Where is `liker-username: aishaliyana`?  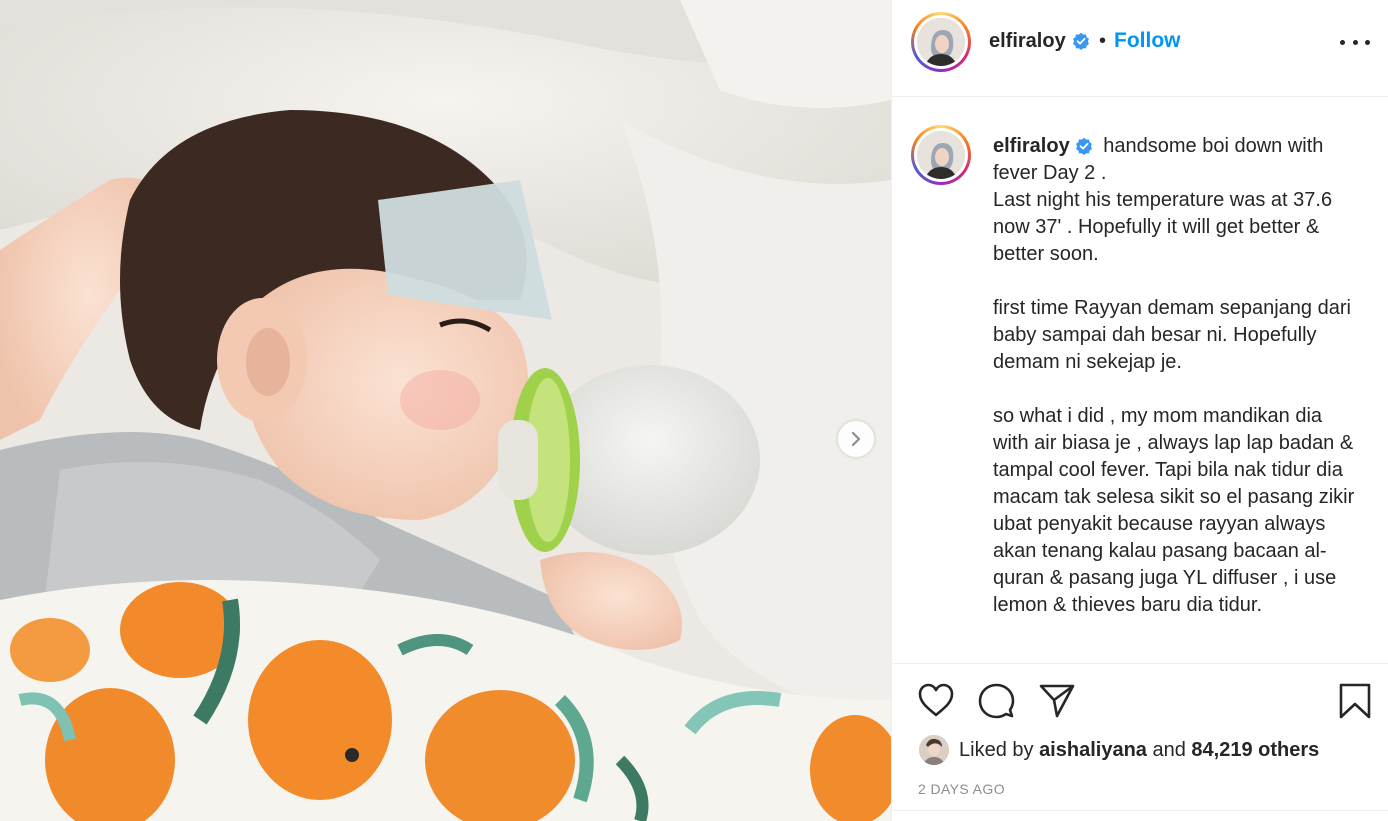 liker-username: aishaliyana is located at coordinates (1093, 750).